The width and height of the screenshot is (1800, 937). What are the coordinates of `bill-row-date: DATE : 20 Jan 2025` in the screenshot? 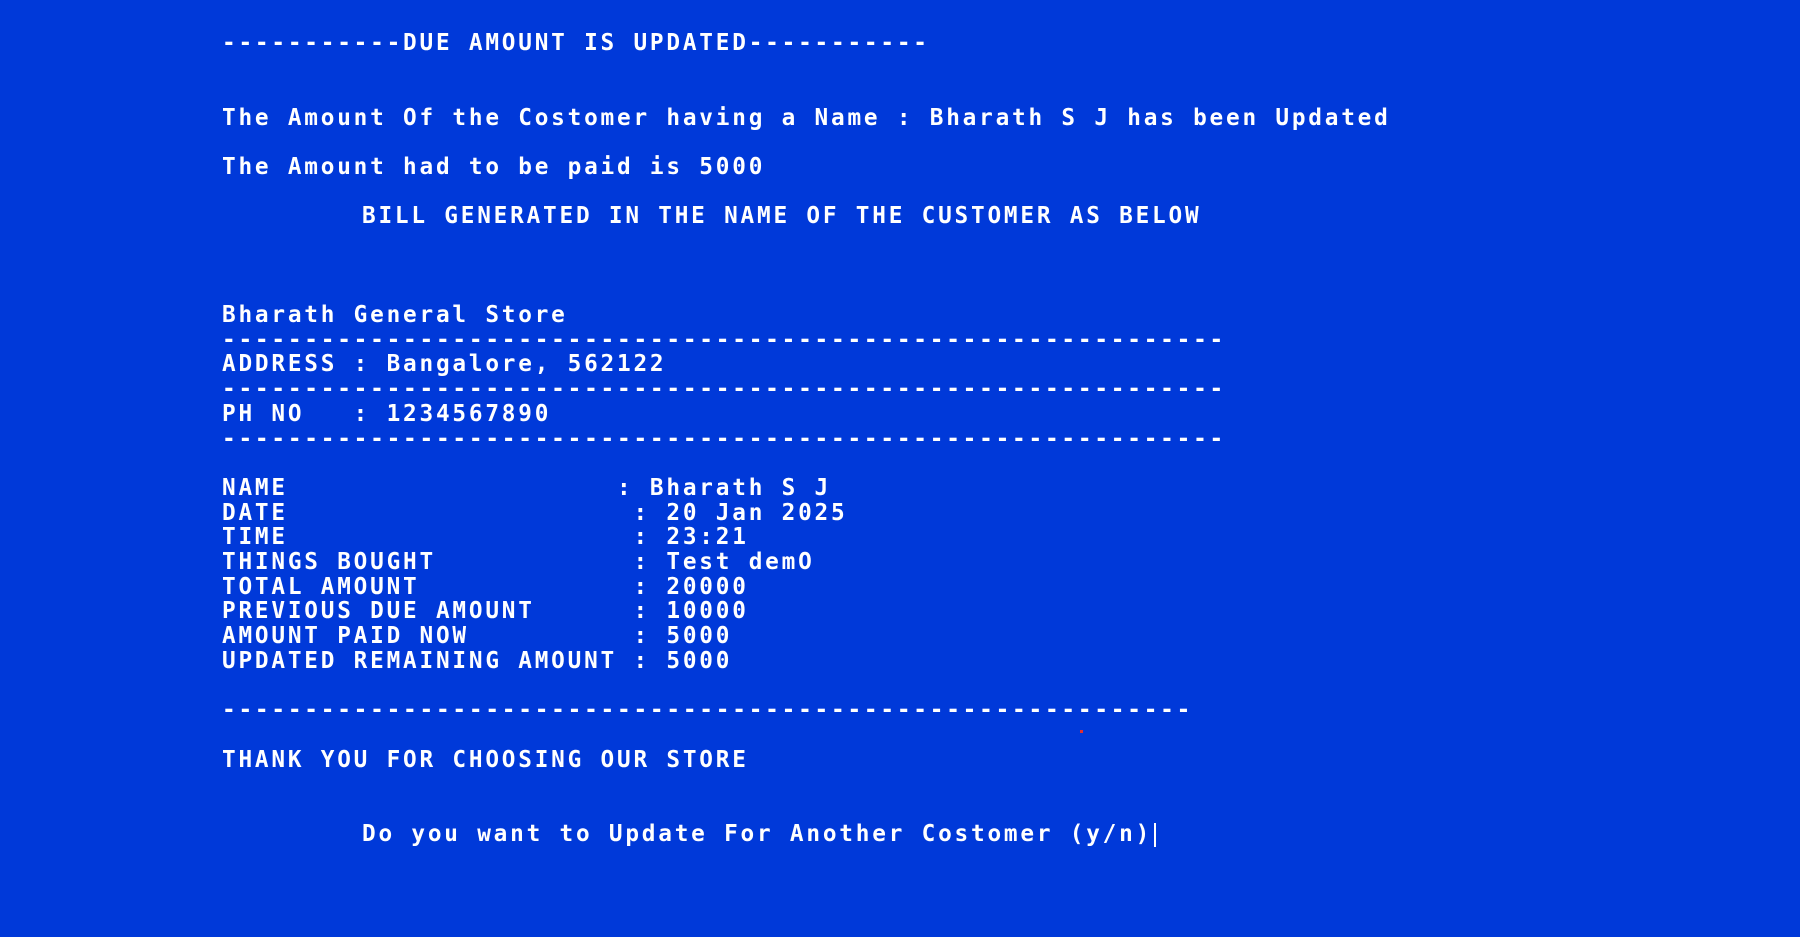 It's located at (535, 513).